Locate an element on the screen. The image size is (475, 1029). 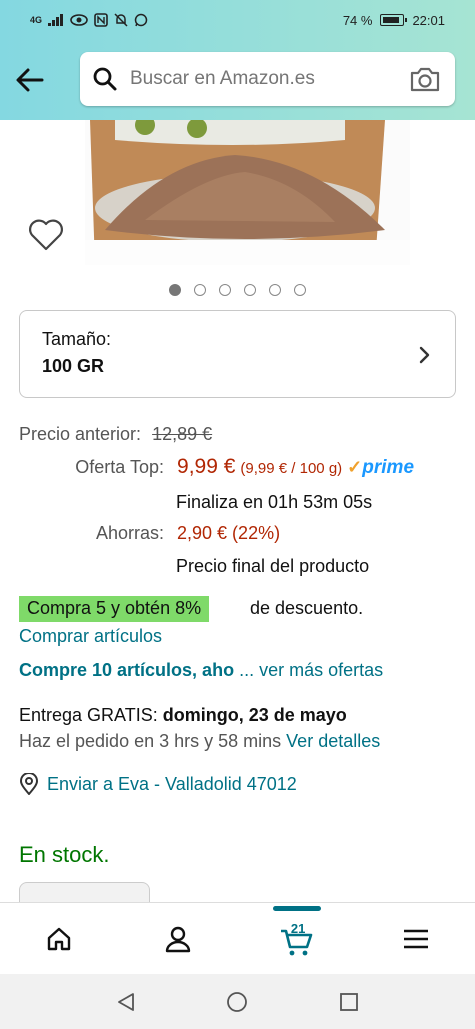
system-navigation is located at coordinates (237, 1001).